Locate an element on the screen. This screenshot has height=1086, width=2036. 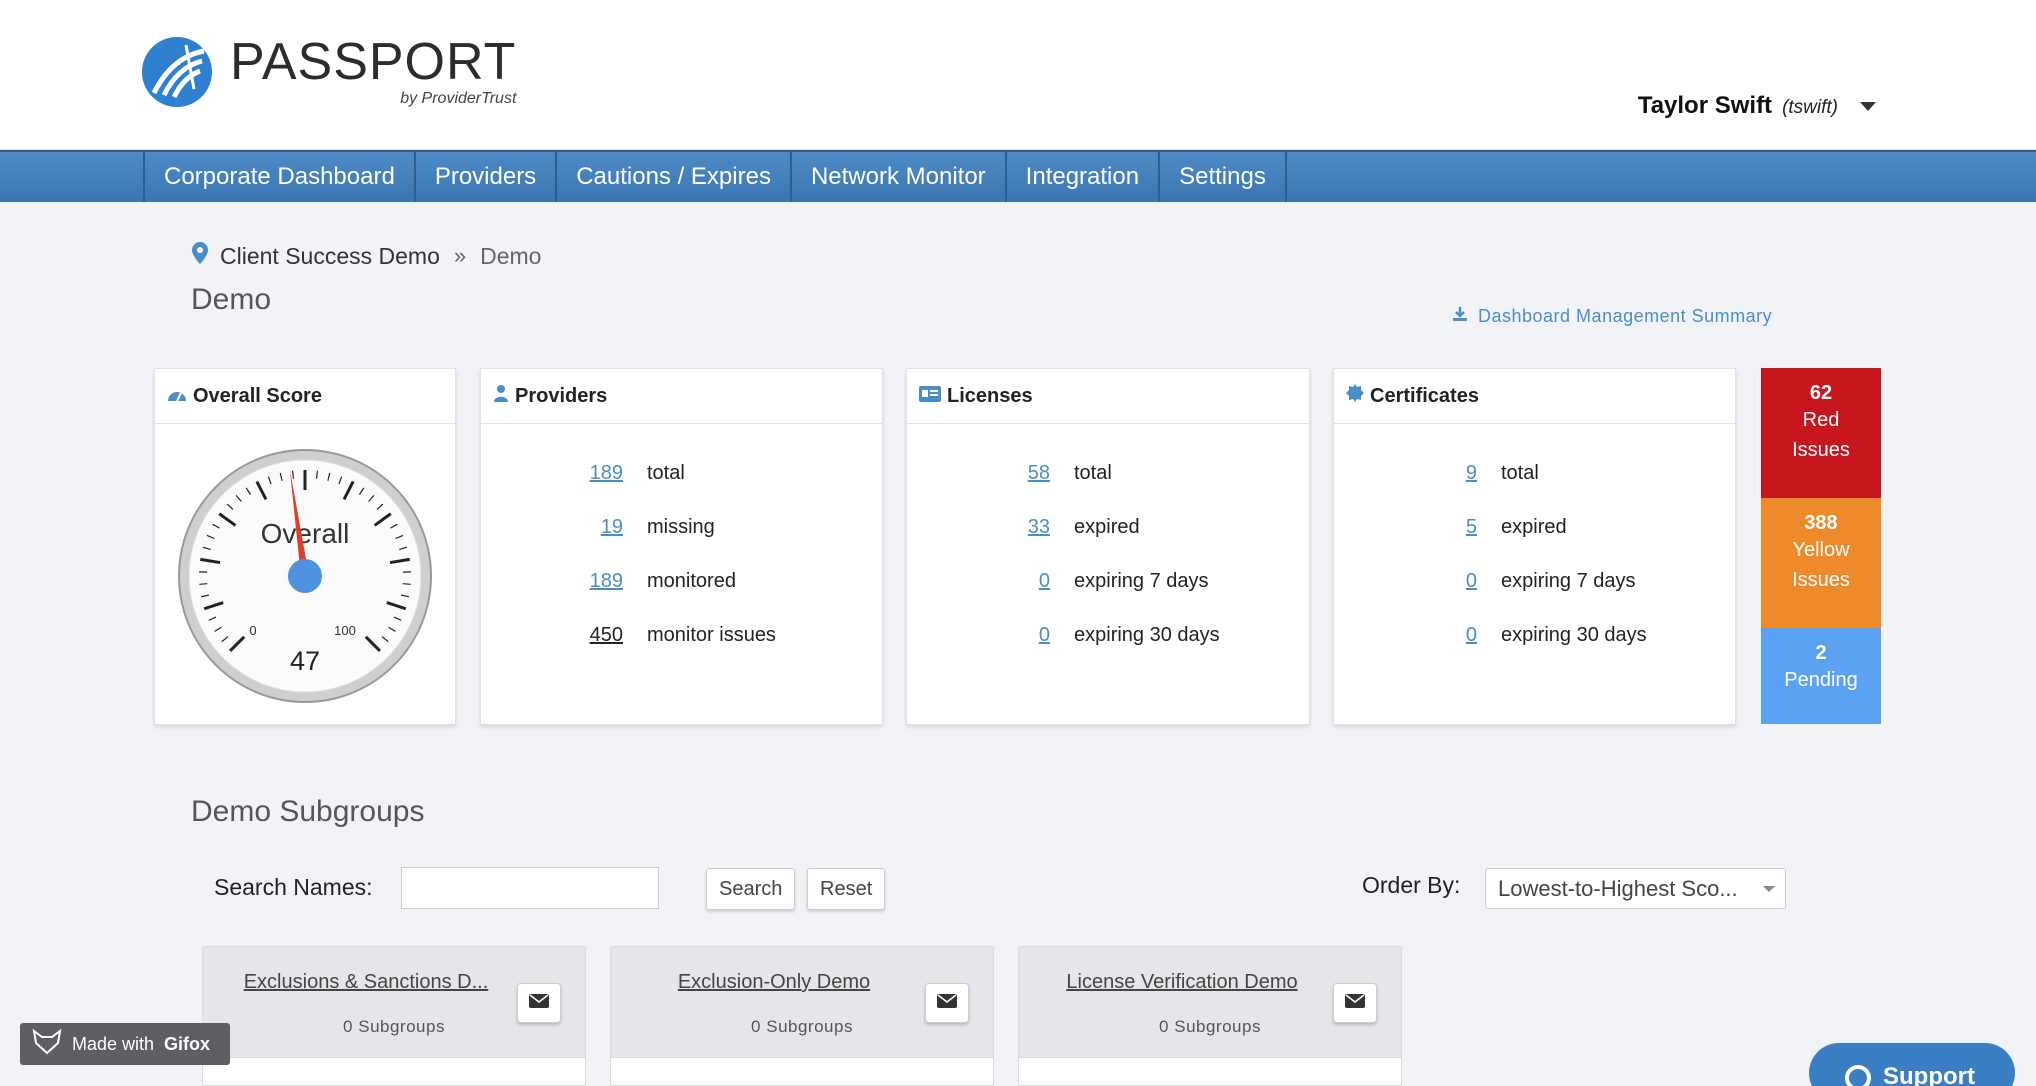
certificates-total-link: 9 is located at coordinates (1405, 473).